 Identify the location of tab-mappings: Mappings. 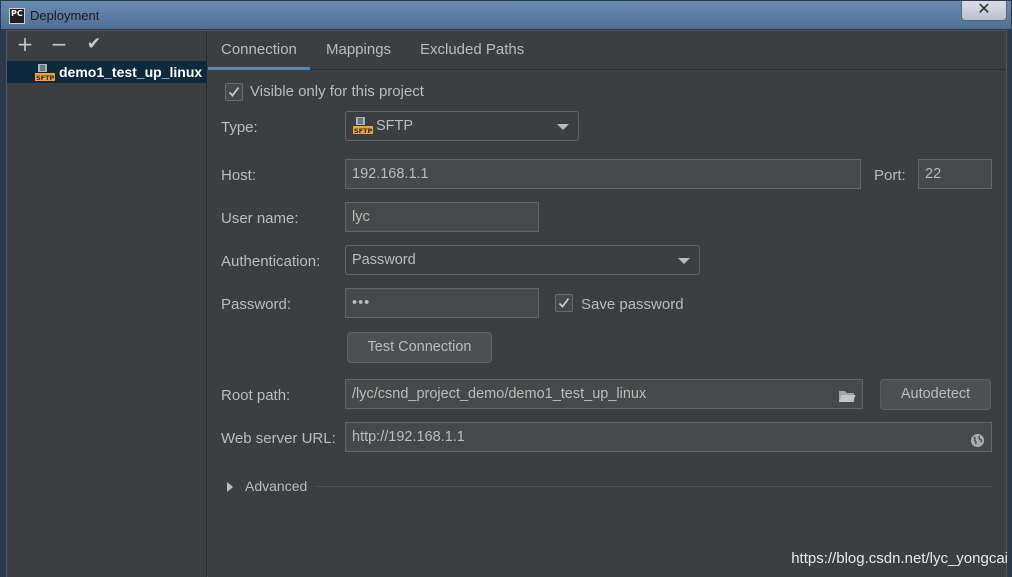
(358, 50).